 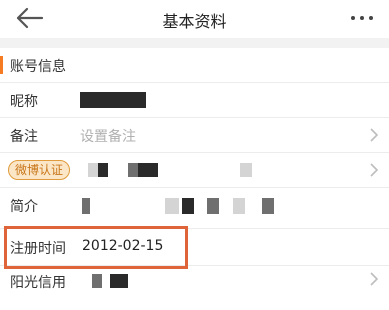 What do you see at coordinates (1, 65) in the screenshot?
I see `section-accent-bar` at bounding box center [1, 65].